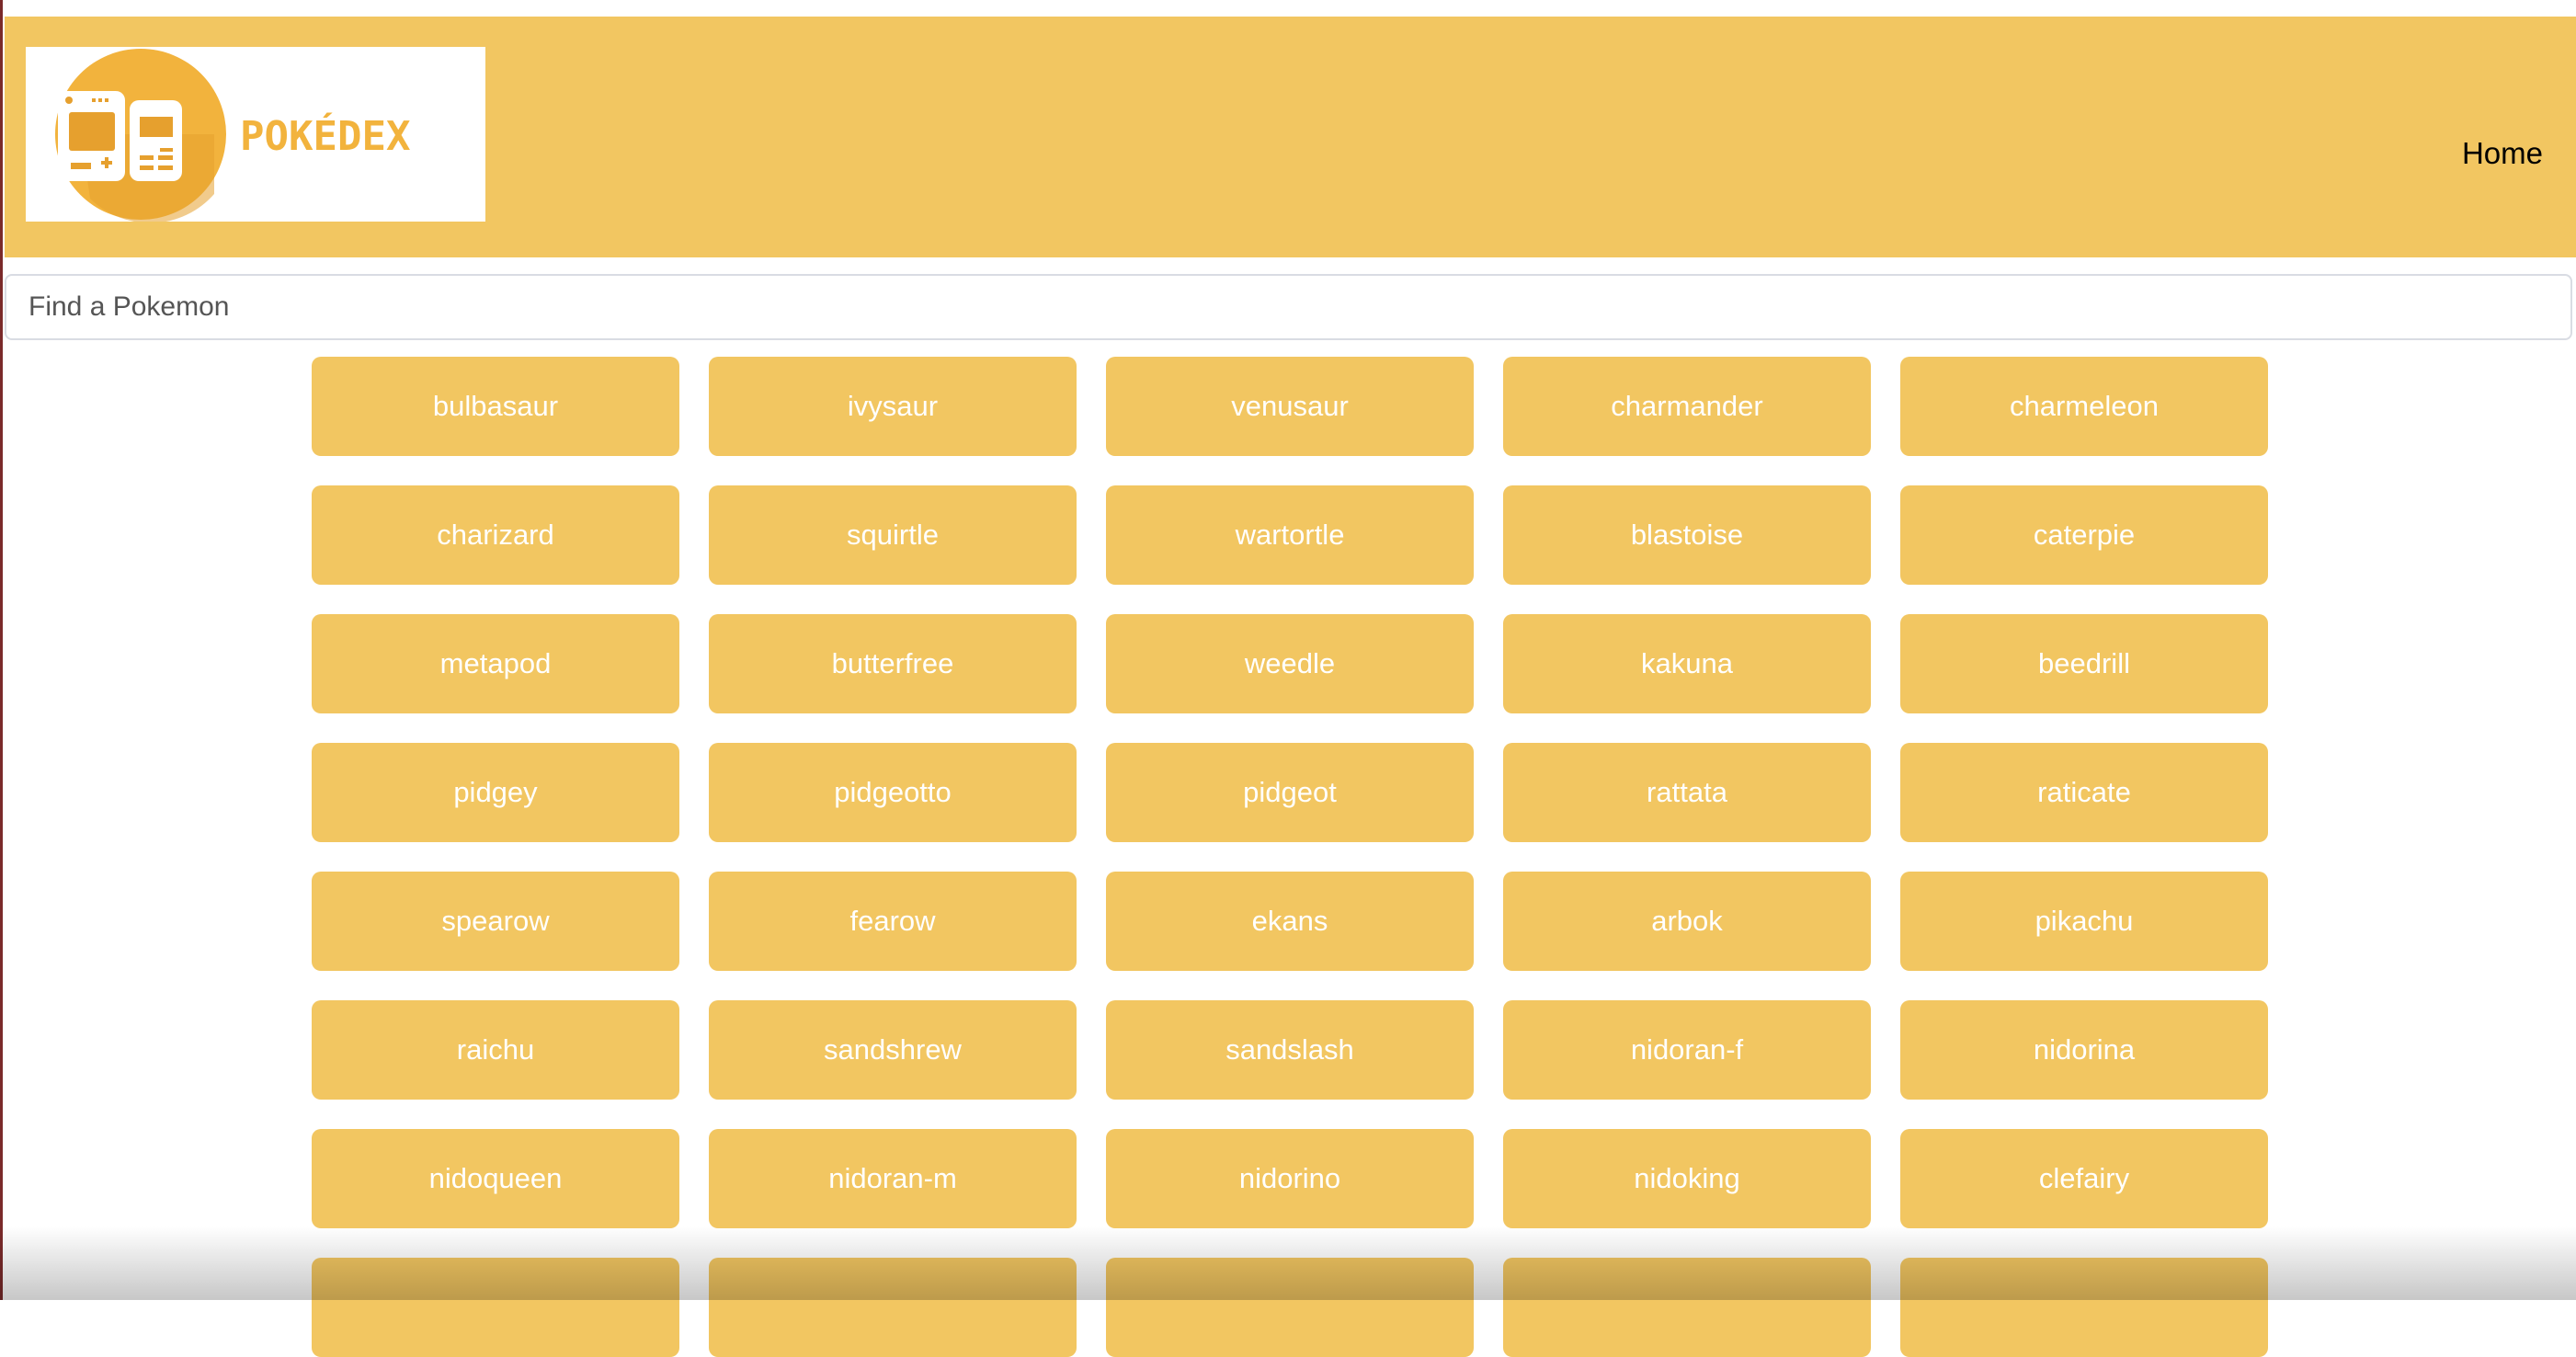  Describe the element at coordinates (2502, 153) in the screenshot. I see `nav-home-link: Home` at that location.